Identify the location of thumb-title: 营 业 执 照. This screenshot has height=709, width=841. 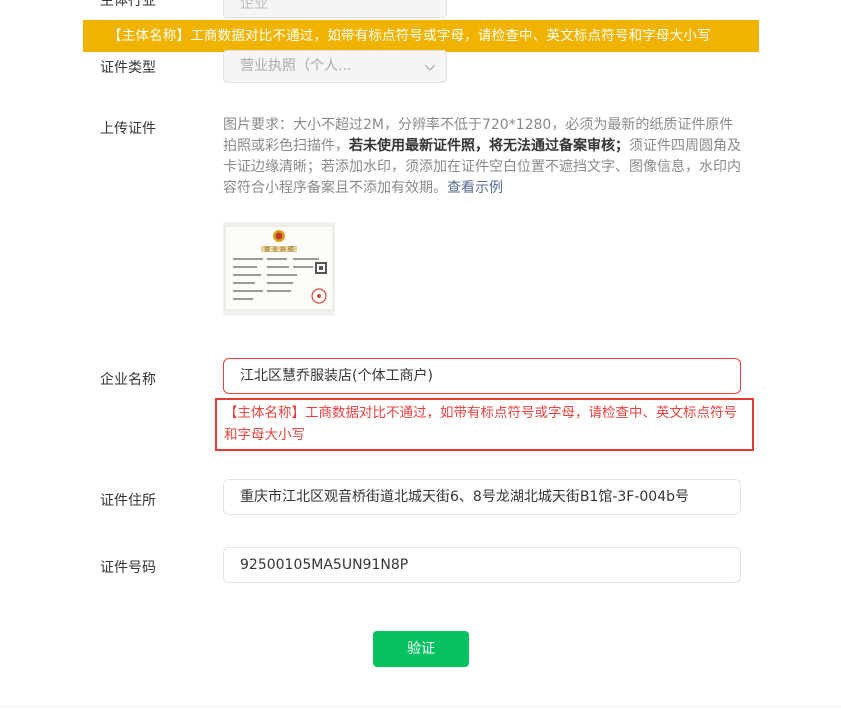
(279, 250).